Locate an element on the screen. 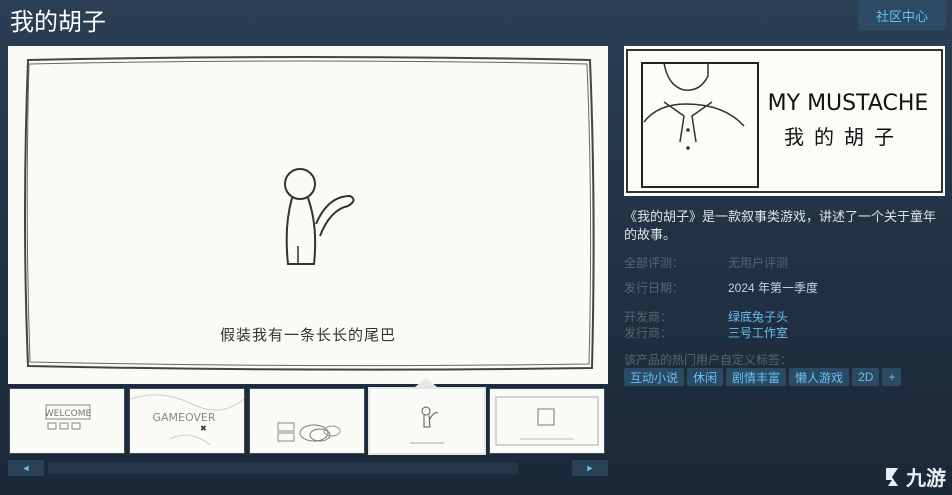 The image size is (952, 495). thumbnail-scrollbar: ◄ ► is located at coordinates (308, 468).